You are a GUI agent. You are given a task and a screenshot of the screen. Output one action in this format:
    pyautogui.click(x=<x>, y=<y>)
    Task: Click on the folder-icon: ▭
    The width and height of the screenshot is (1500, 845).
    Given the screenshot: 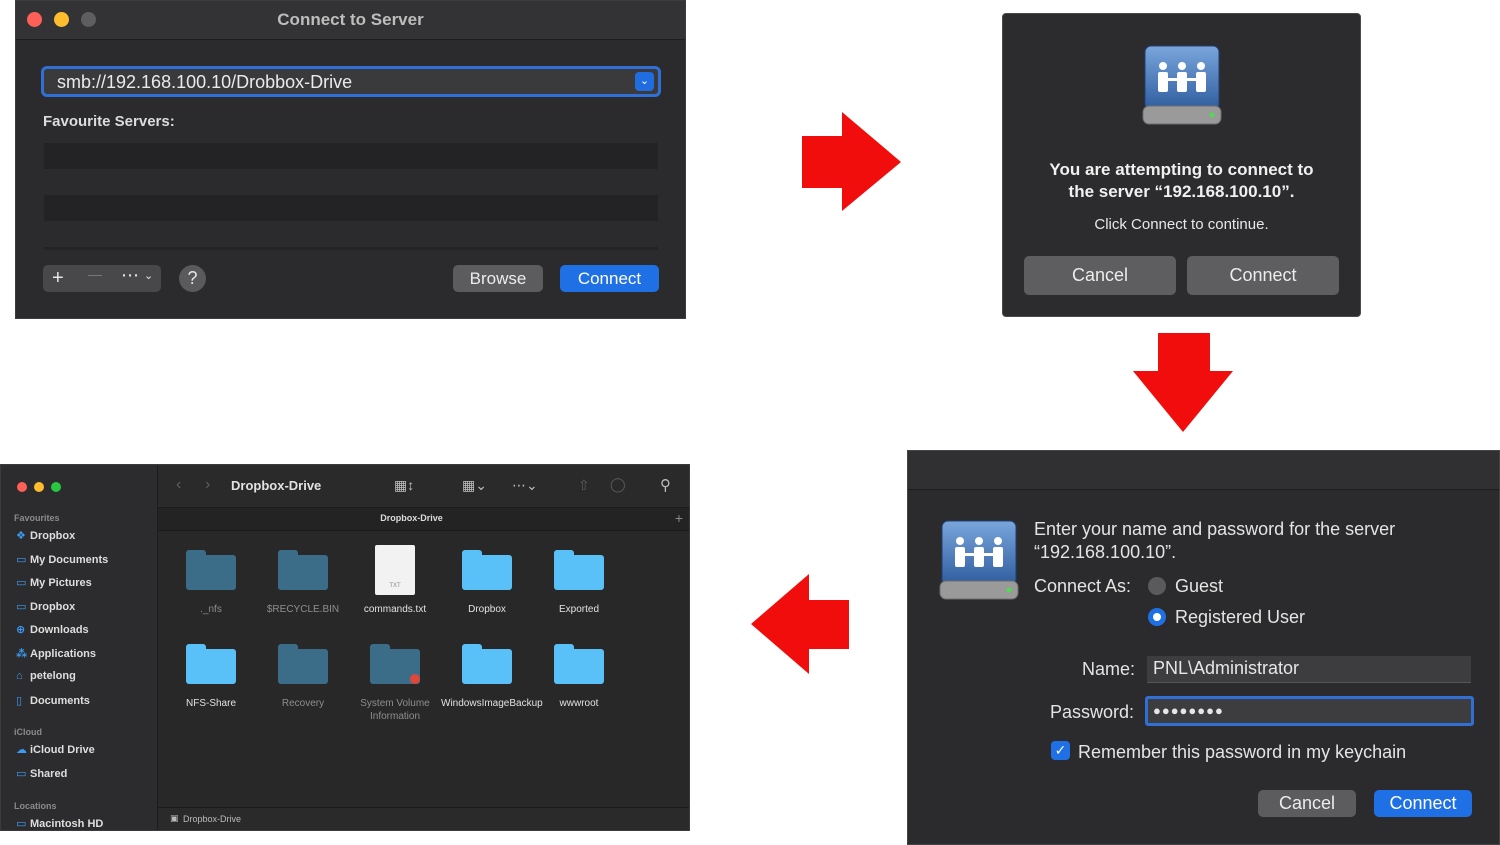 What is the action you would take?
    pyautogui.click(x=21, y=606)
    